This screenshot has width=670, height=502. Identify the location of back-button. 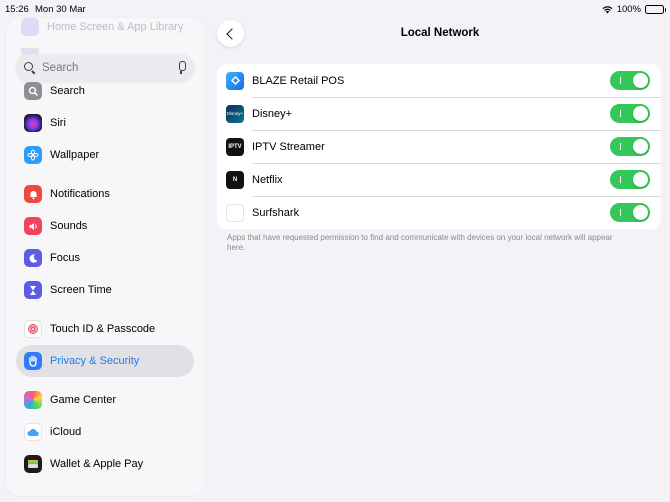
(230, 33).